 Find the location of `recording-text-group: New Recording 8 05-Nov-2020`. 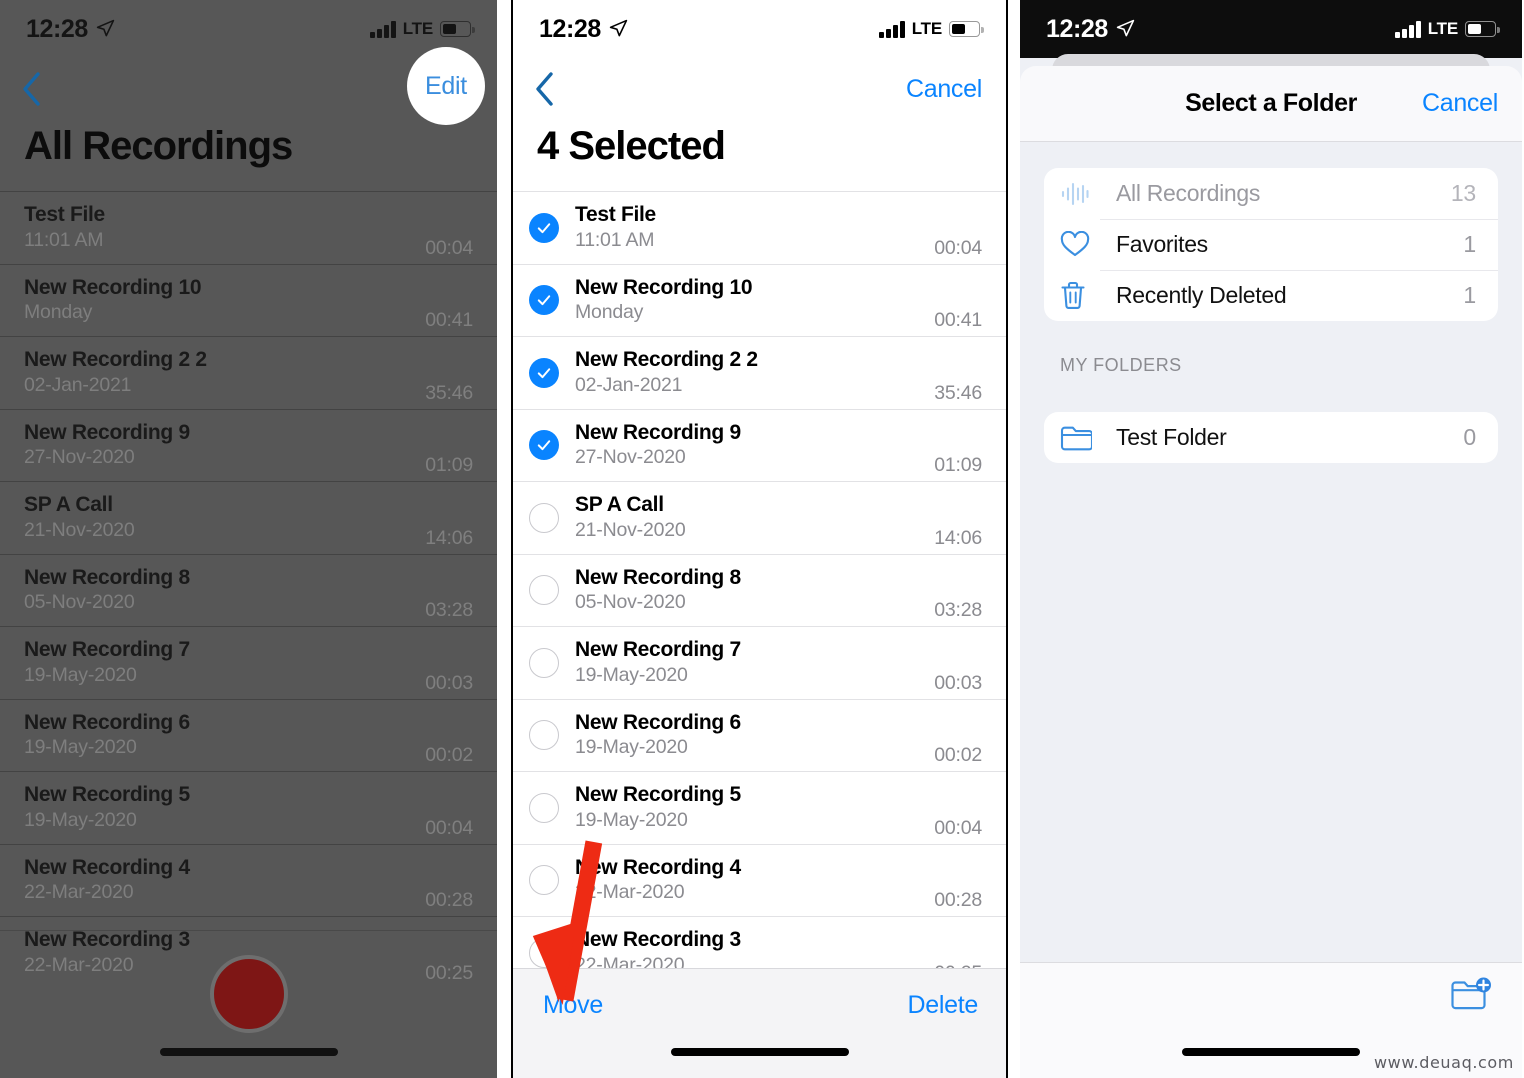

recording-text-group: New Recording 8 05-Nov-2020 is located at coordinates (754, 590).